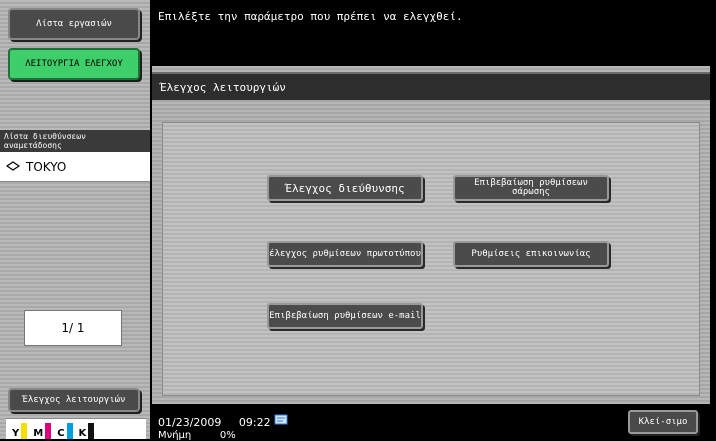 This screenshot has width=716, height=441. I want to click on toner-c: C, so click(65, 431).